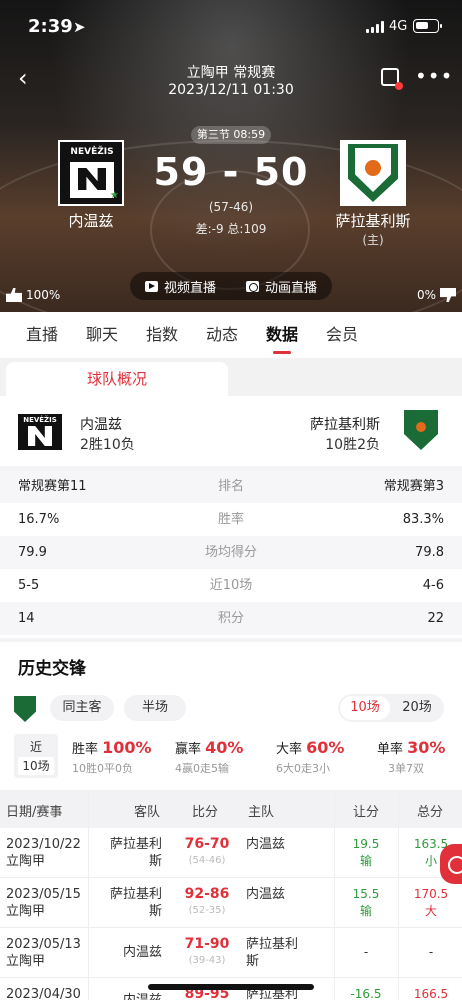 This screenshot has width=462, height=1000. I want to click on kpi-value: 100%, so click(127, 747).